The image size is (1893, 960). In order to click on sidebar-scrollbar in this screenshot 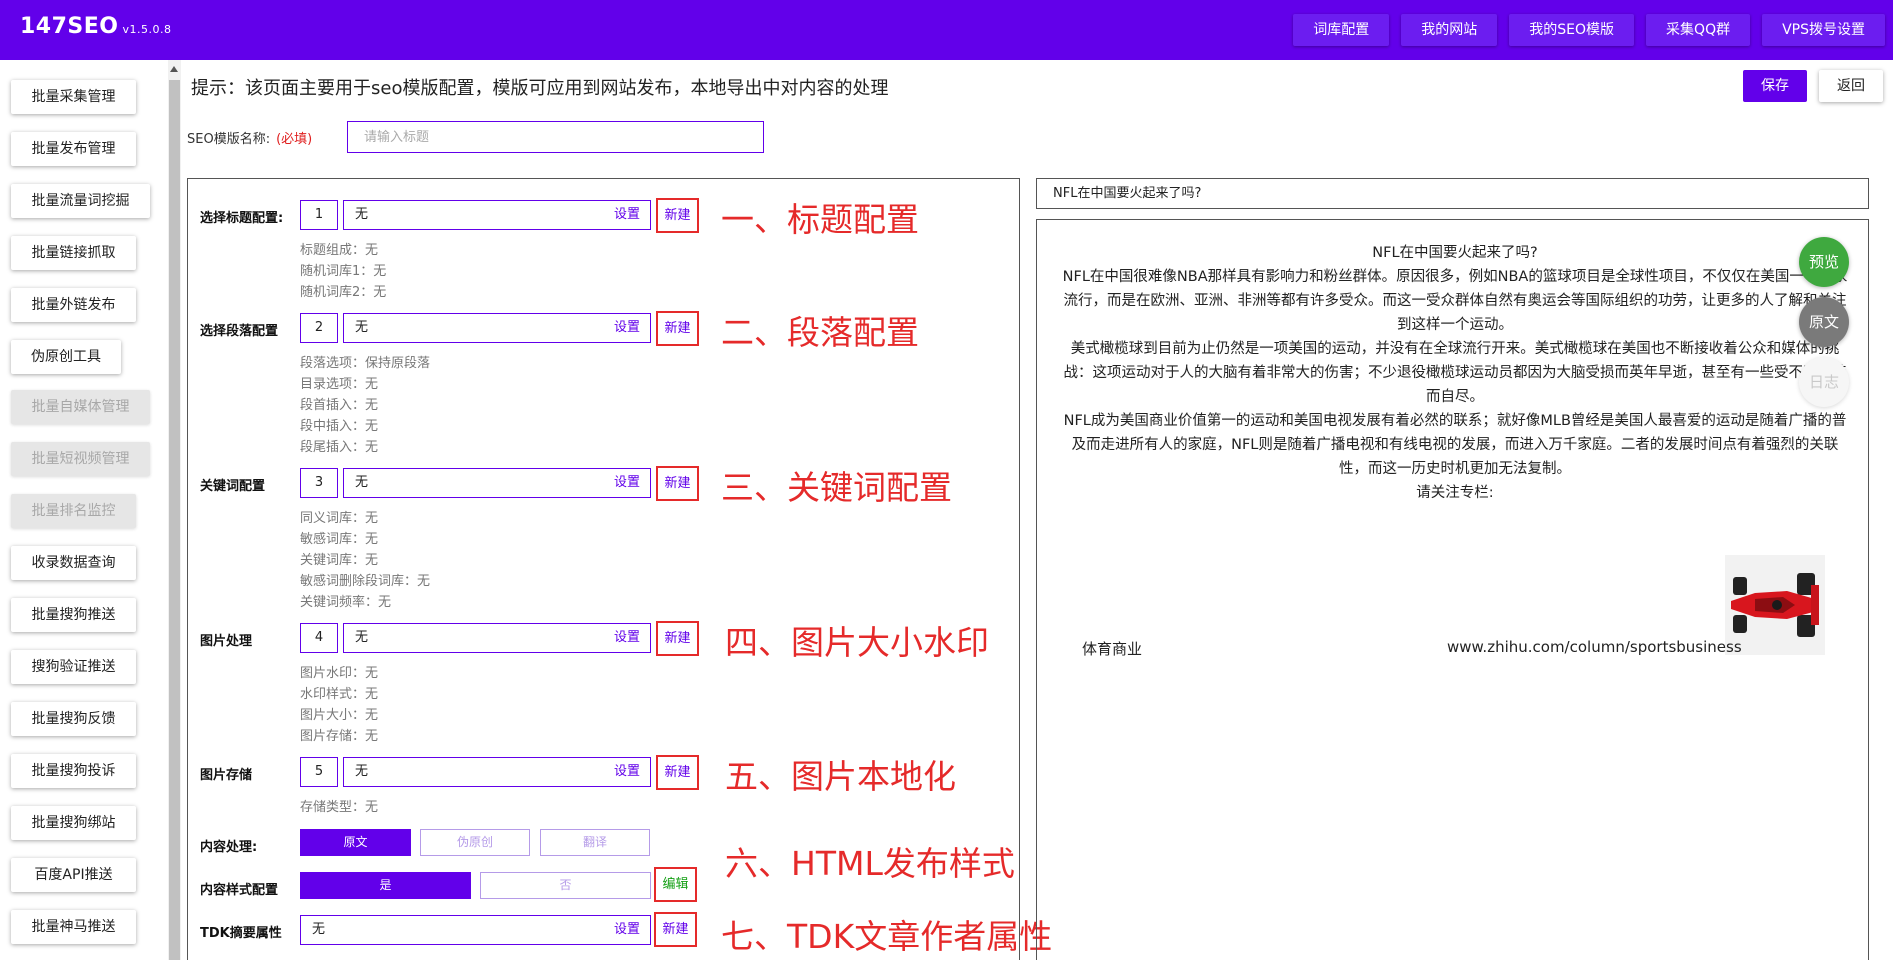, I will do `click(174, 510)`.